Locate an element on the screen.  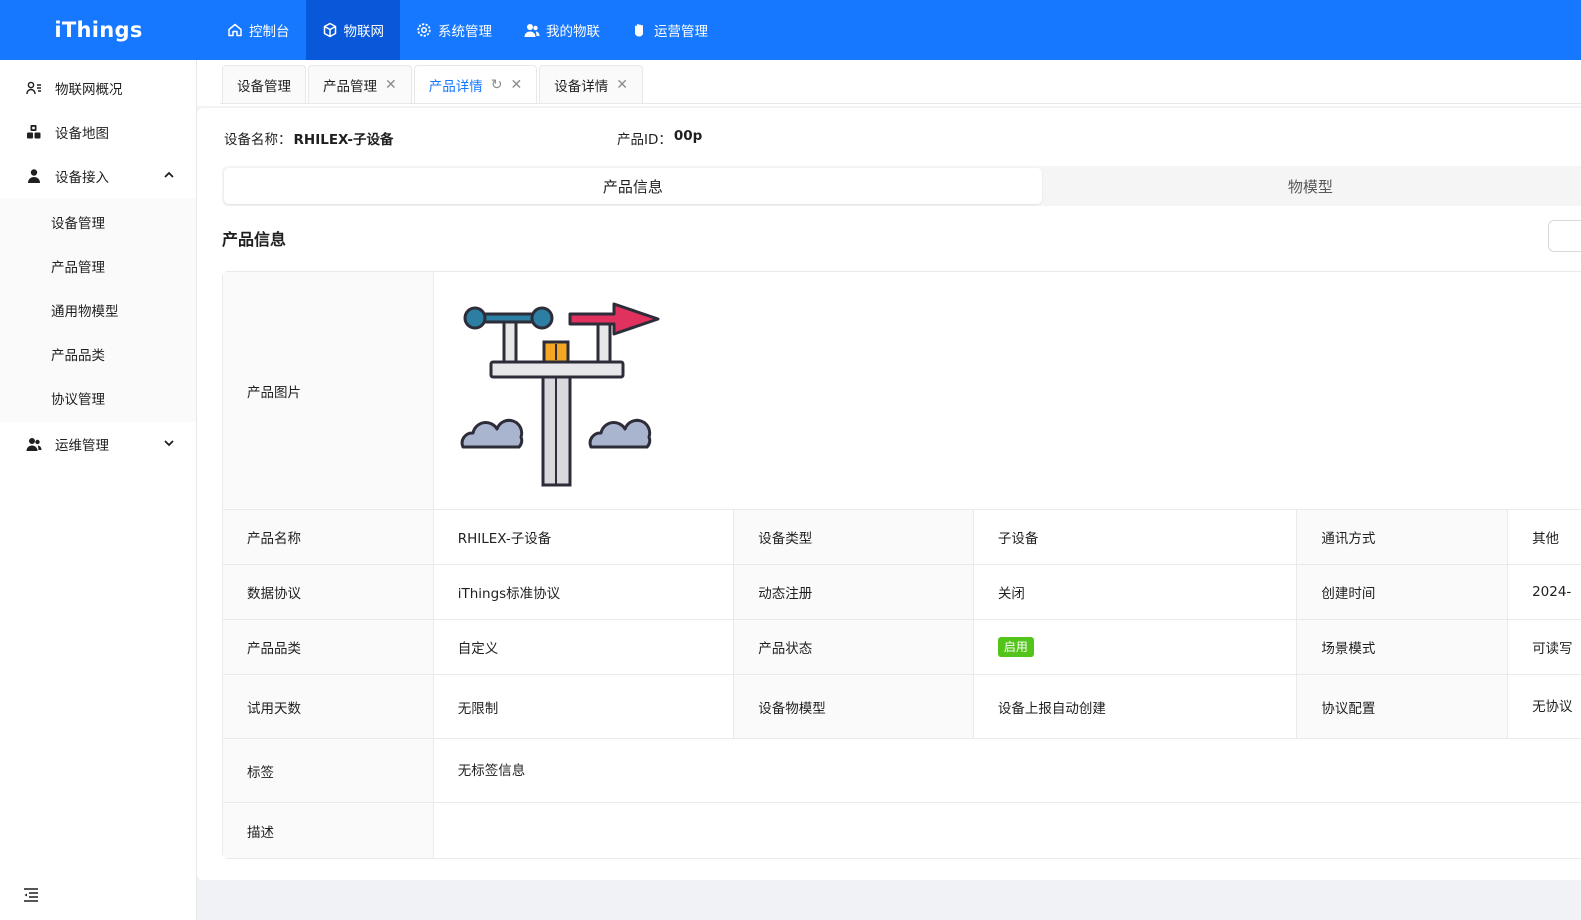
label-comm-method: 通讯方式 is located at coordinates (1403, 537).